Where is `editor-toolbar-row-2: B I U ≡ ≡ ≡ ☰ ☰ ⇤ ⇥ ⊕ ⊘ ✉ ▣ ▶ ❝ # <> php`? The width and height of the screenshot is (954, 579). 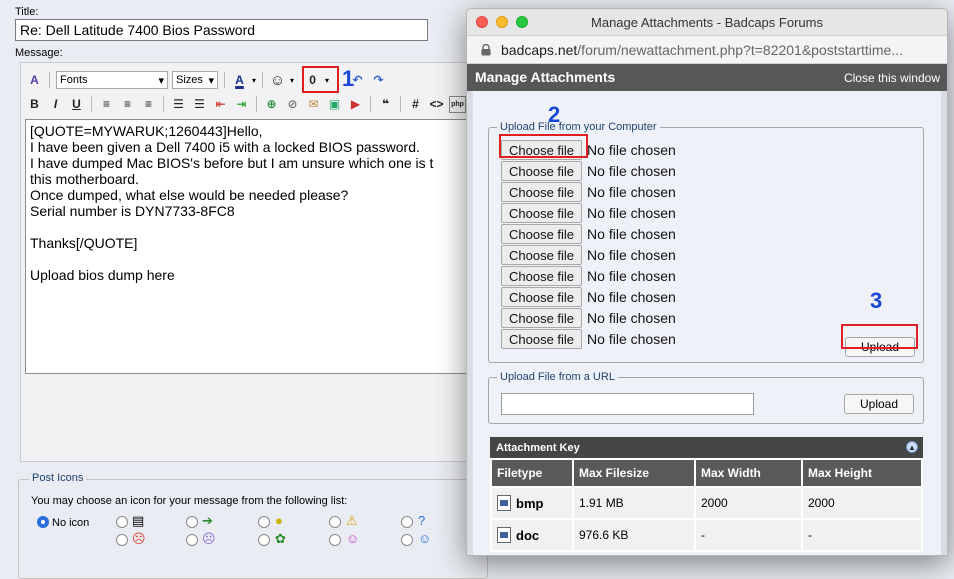
editor-toolbar-row-2: B I U ≡ ≡ ≡ ☰ ☰ ⇤ ⇥ ⊕ ⊘ ✉ ▣ ▶ ❝ # <> php is located at coordinates (246, 104).